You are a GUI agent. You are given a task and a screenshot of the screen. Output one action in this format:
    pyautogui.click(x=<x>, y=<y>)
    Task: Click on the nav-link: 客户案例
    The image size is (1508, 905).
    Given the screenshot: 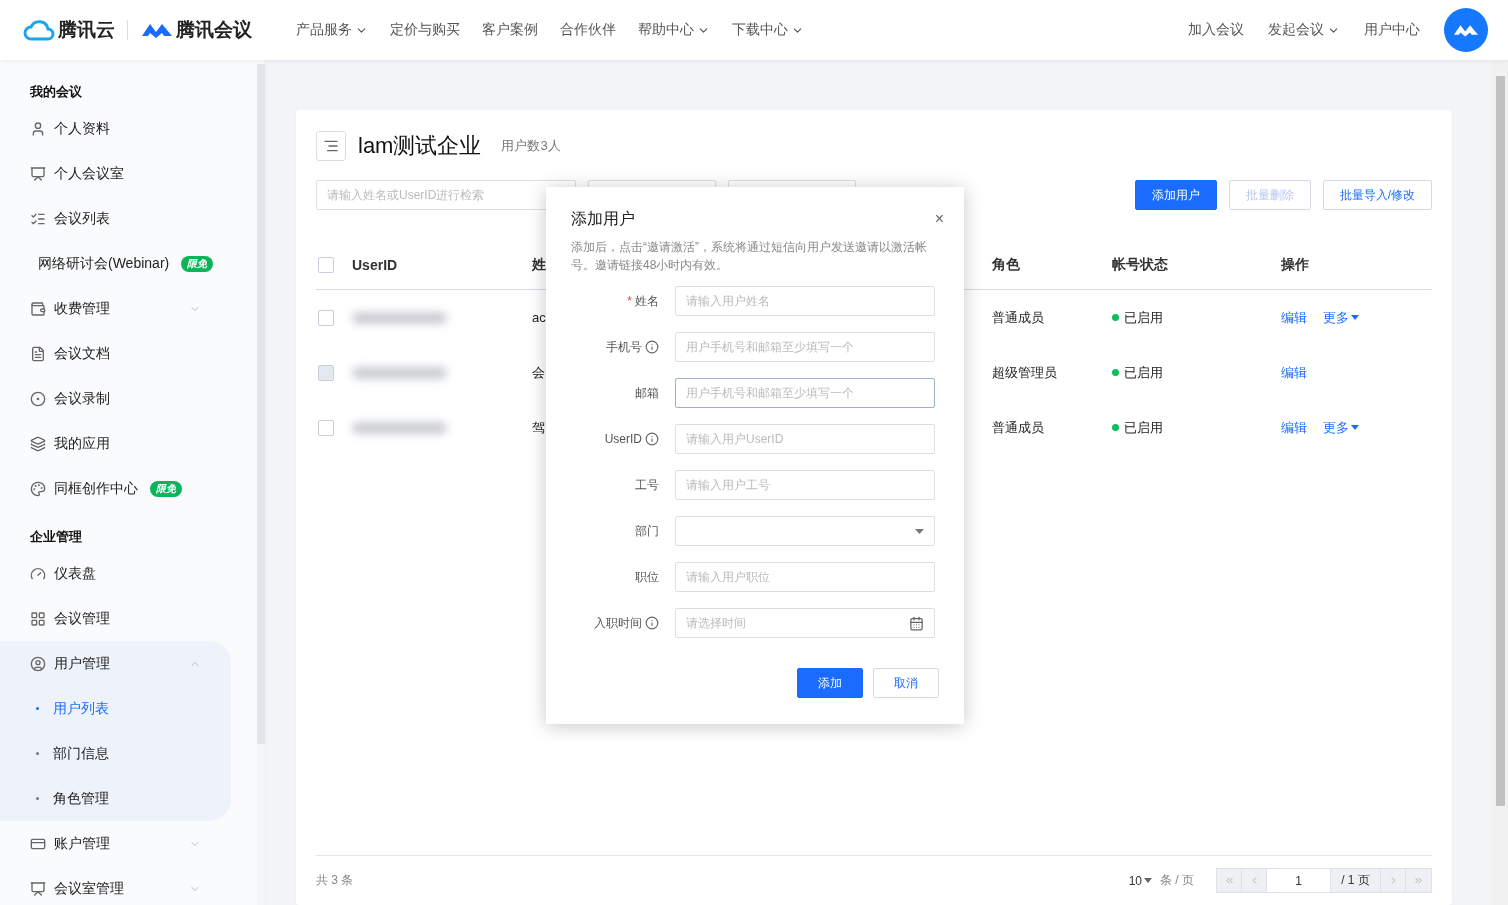 What is the action you would take?
    pyautogui.click(x=510, y=30)
    